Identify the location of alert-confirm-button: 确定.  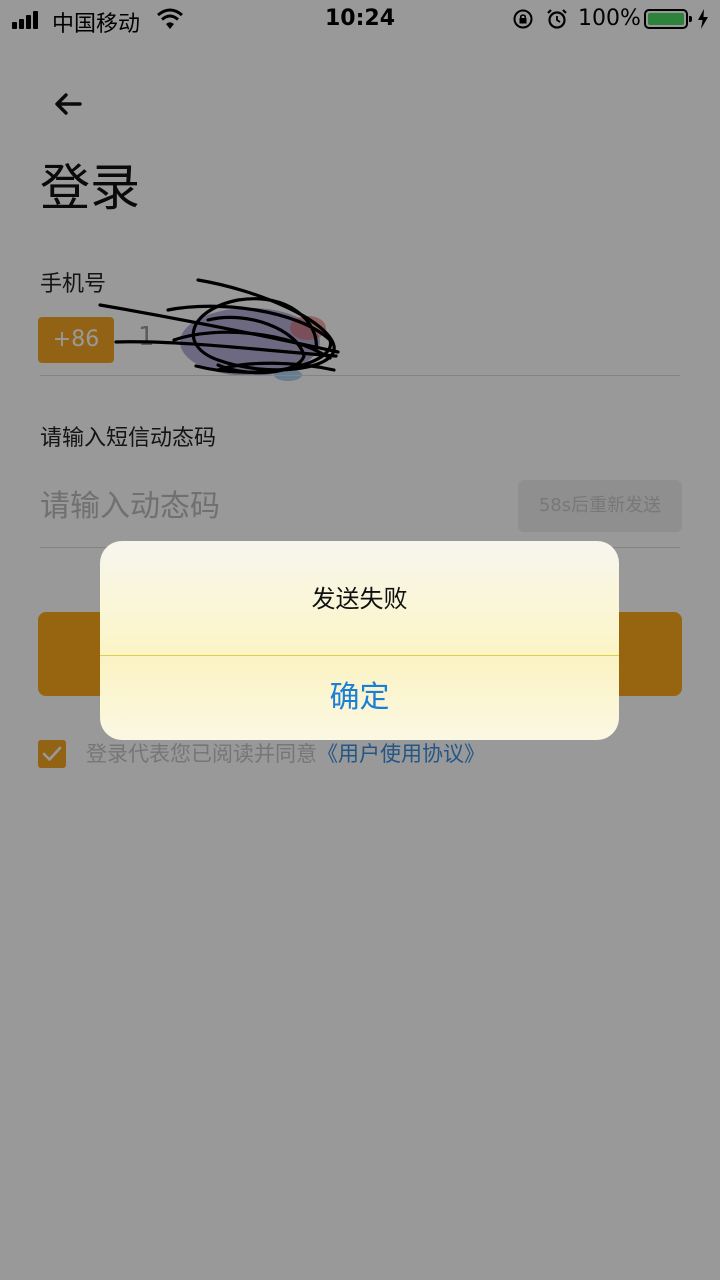
(359, 698).